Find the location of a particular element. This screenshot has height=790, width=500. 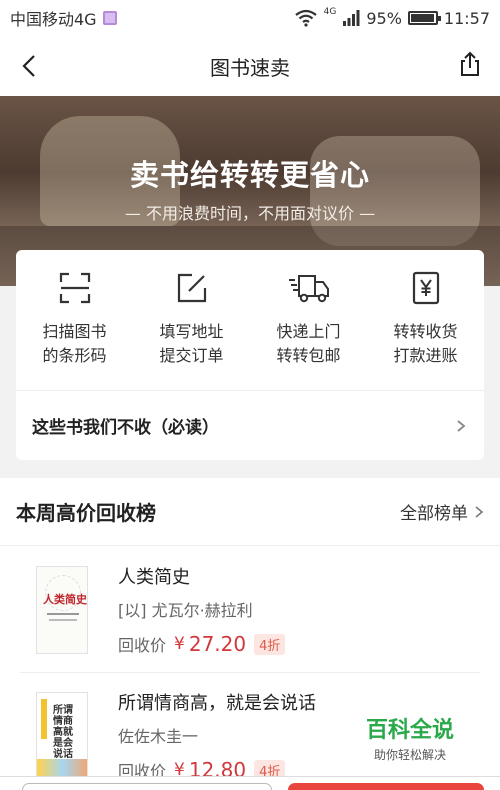

carrier: 中国移动4G is located at coordinates (63, 18).